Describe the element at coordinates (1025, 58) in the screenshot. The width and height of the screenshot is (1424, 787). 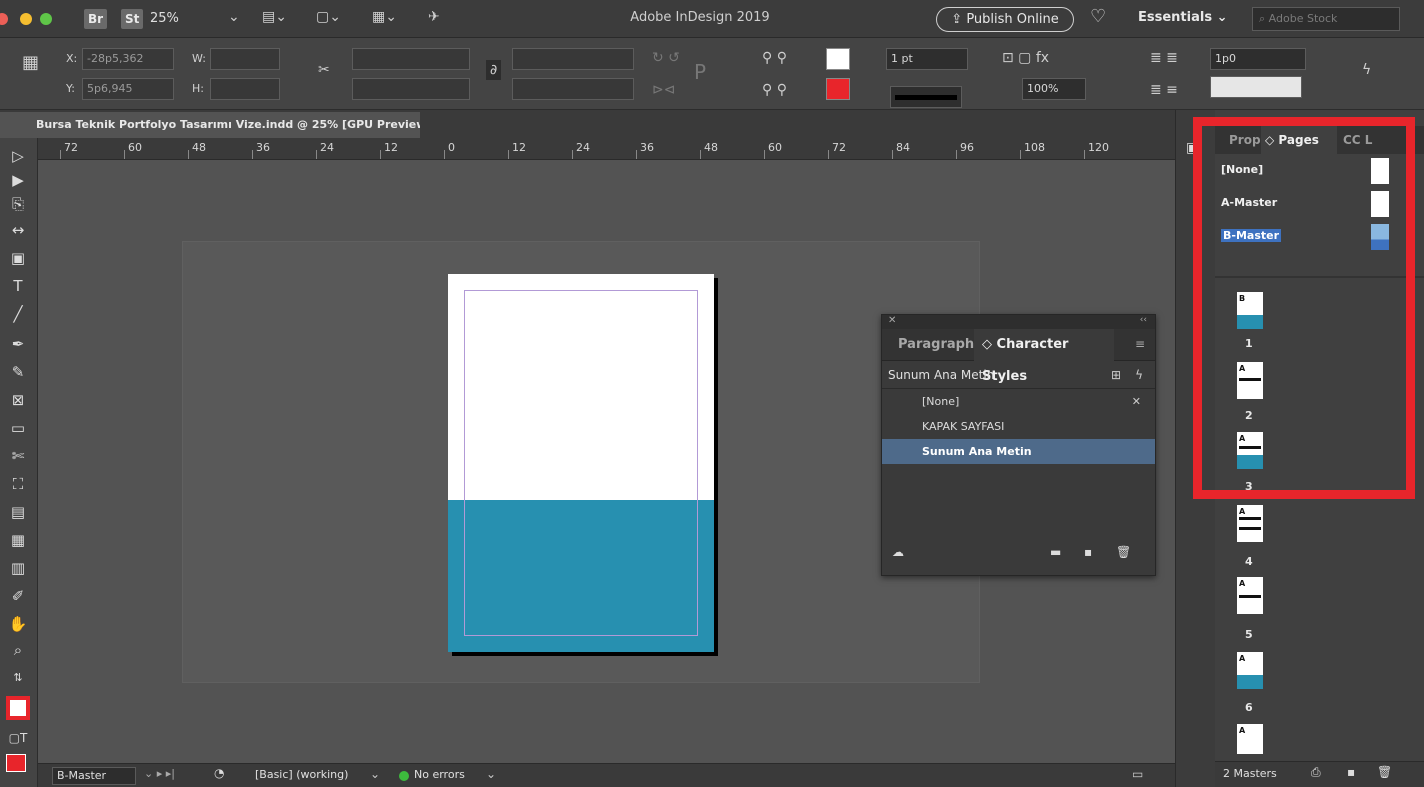
I see `frame-fitting-icon: ⊡ ▢ fx` at that location.